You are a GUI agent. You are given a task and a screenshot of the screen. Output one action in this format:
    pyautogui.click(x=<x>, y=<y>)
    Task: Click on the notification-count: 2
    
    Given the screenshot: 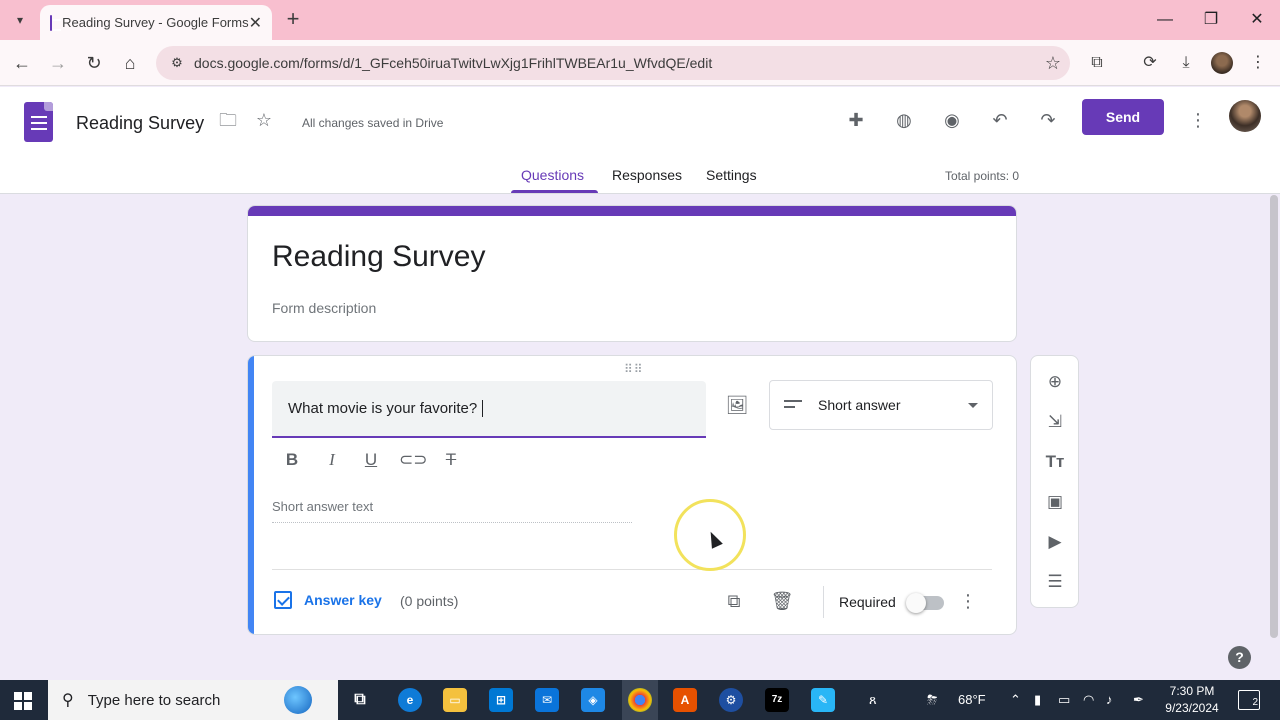 What is the action you would take?
    pyautogui.click(x=1255, y=702)
    